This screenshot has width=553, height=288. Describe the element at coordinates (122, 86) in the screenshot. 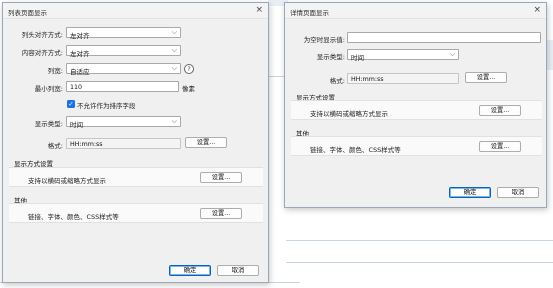

I see `min-width-input: 110` at that location.